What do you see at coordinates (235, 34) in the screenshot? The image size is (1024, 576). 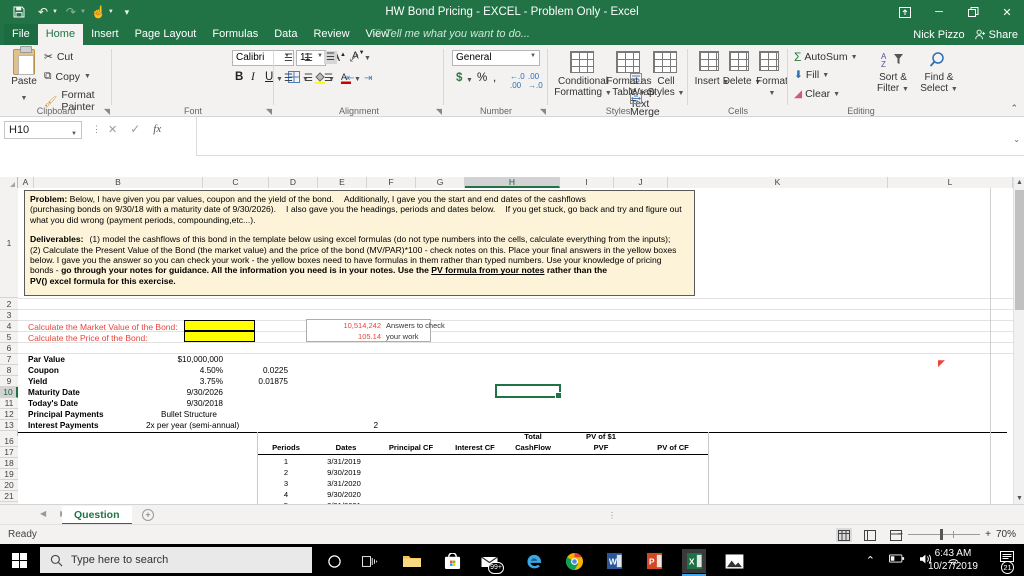 I see `tab-formulas: Formulas` at bounding box center [235, 34].